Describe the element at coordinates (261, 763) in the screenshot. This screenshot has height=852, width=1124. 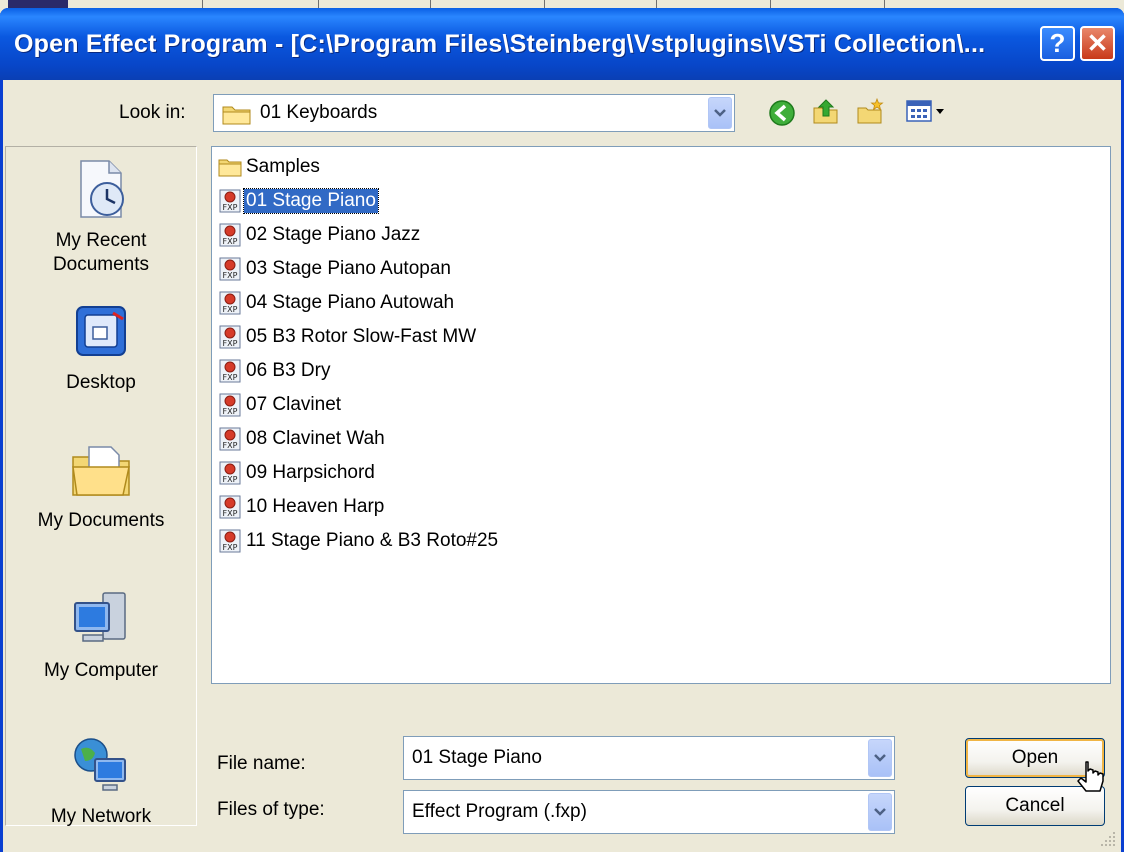
I see `file-name-label: File name:` at that location.